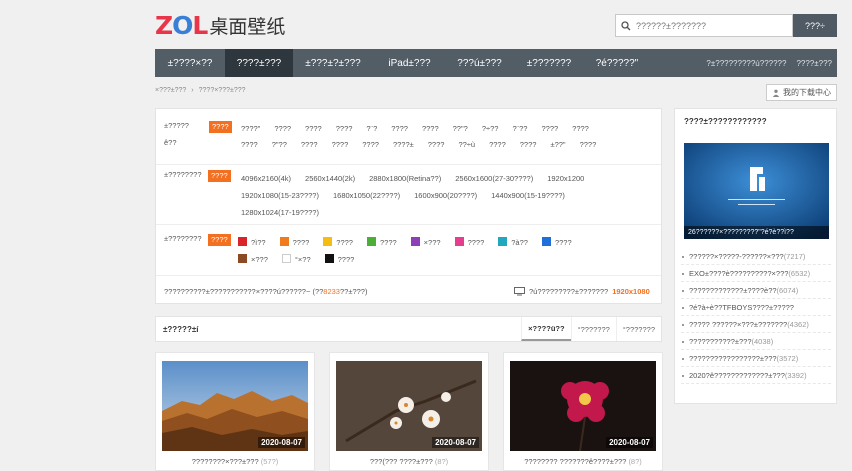 This screenshot has height=471, width=852. I want to click on list-item: ?????????????±????è??(6074), so click(756, 290).